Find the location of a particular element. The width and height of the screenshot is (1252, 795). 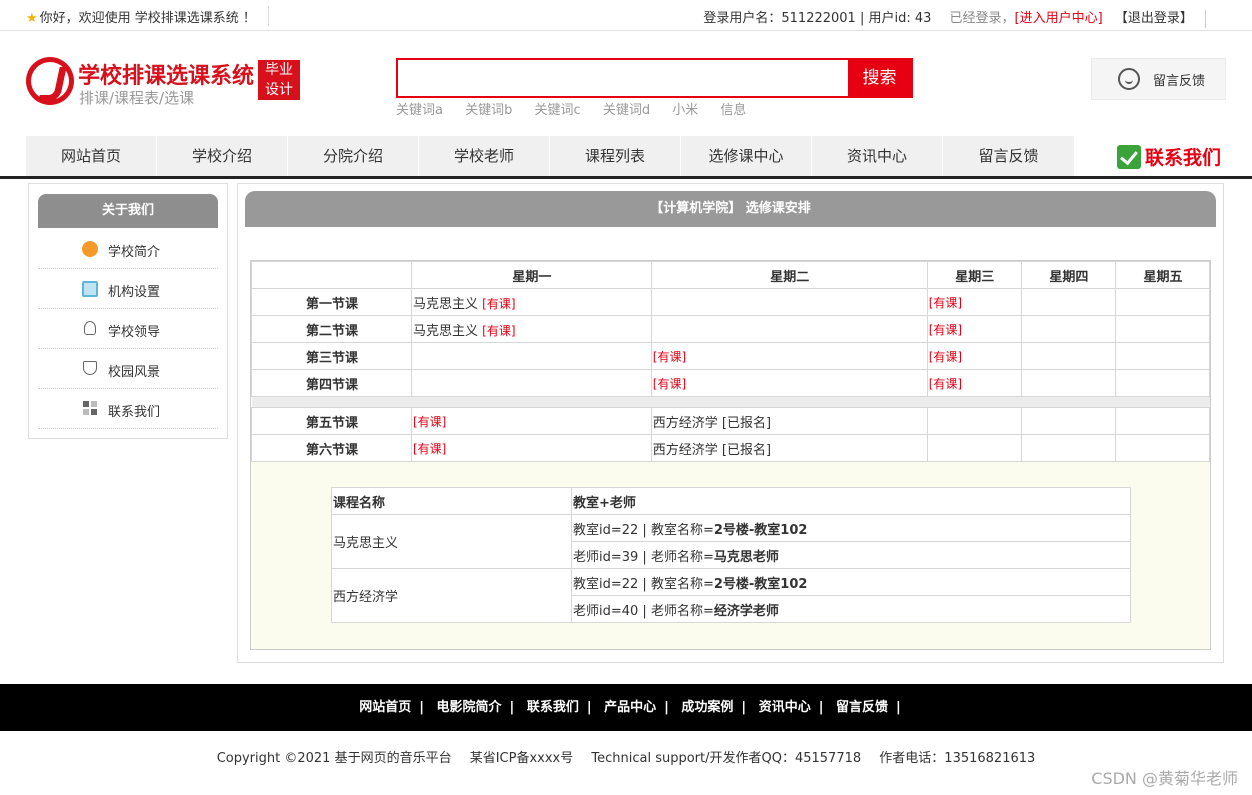

schedule-break-row is located at coordinates (730, 402).